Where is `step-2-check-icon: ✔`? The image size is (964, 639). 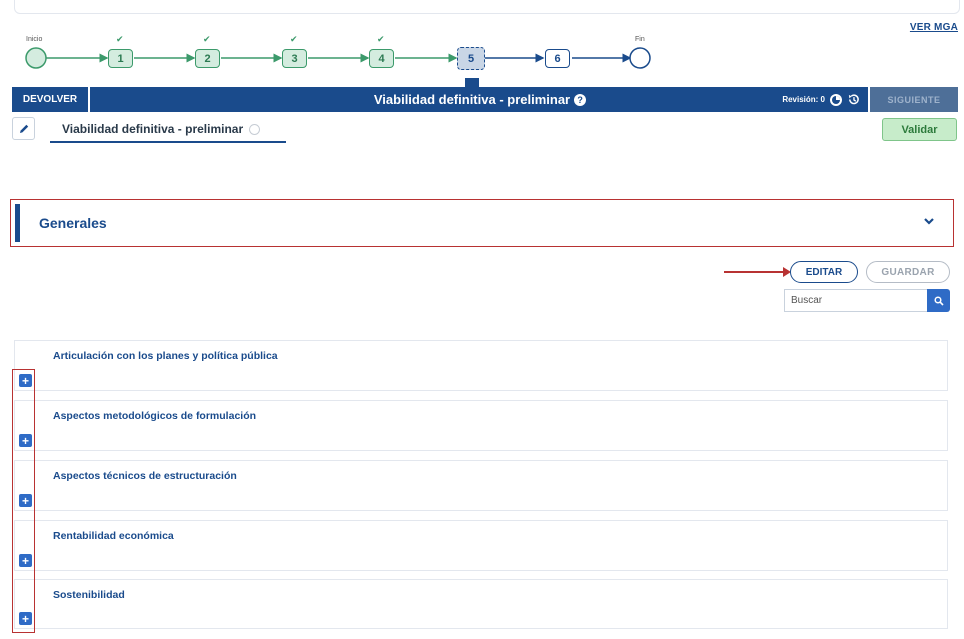
step-2-check-icon: ✔ is located at coordinates (207, 39).